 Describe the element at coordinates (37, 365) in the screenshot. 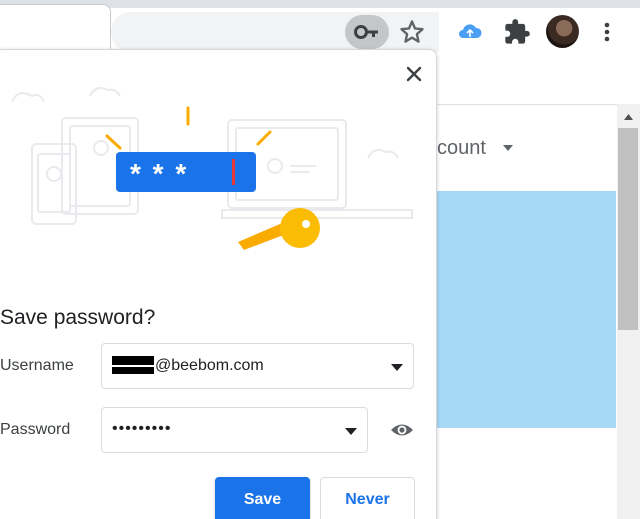

I see `username-label: Username` at that location.